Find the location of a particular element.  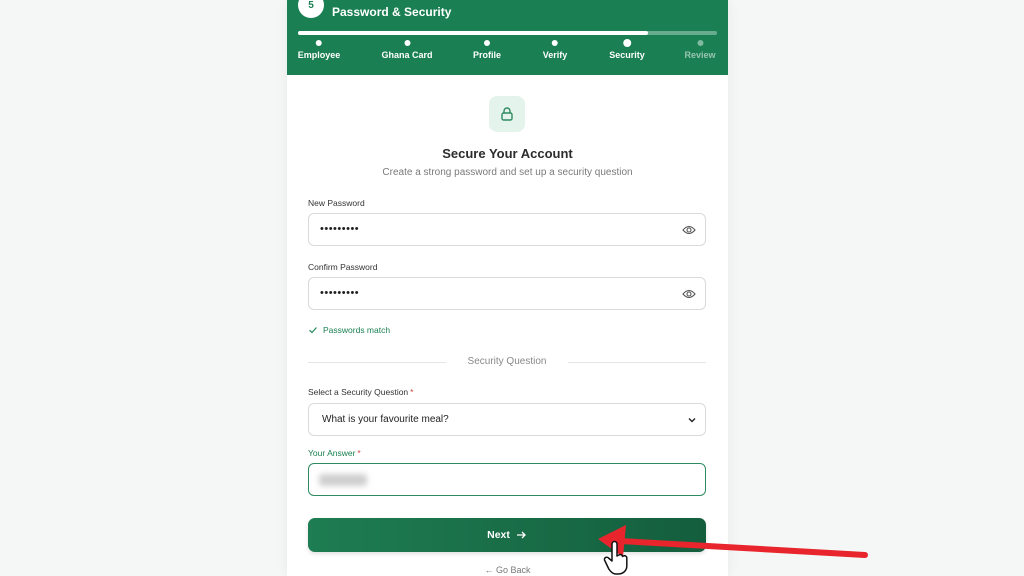

step-label: Profile is located at coordinates (487, 55).